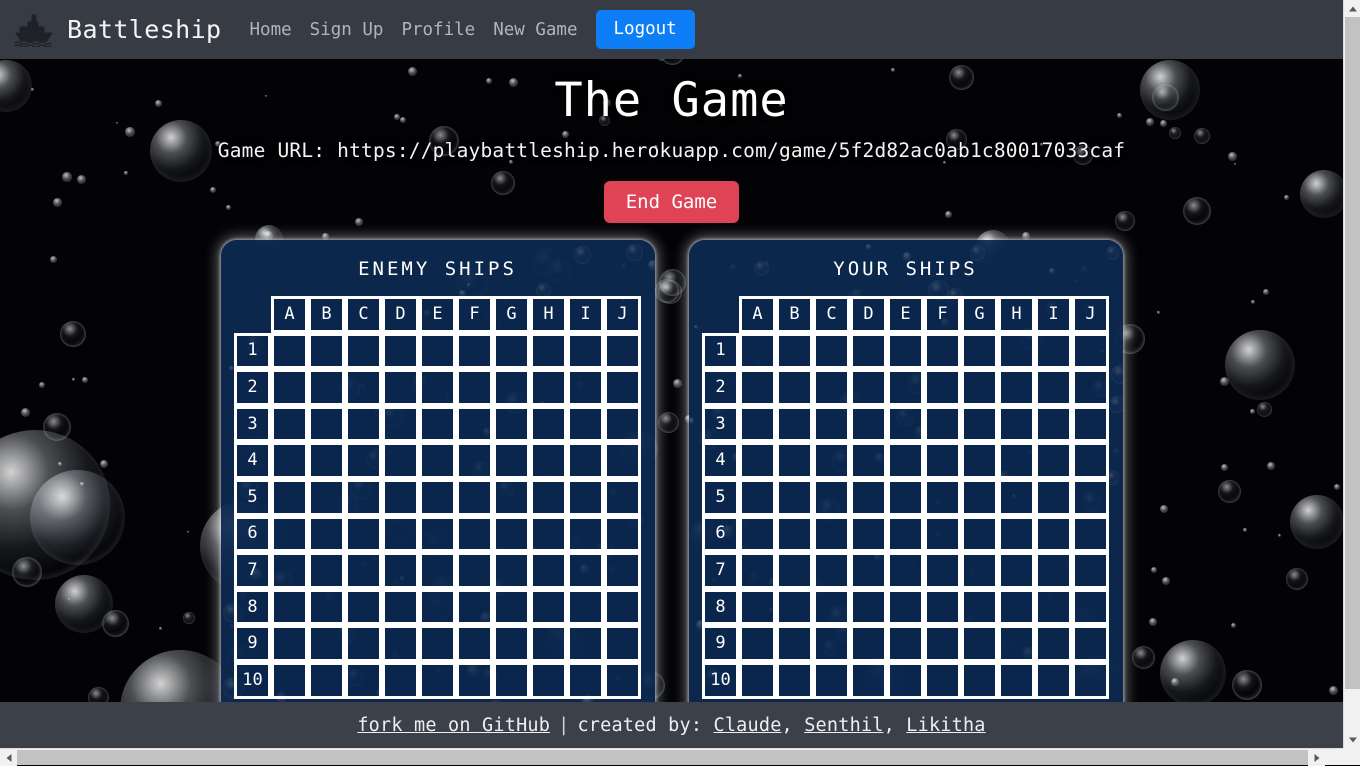 This screenshot has height=766, width=1360. What do you see at coordinates (400, 607) in the screenshot?
I see `enemy-cell-D8` at bounding box center [400, 607].